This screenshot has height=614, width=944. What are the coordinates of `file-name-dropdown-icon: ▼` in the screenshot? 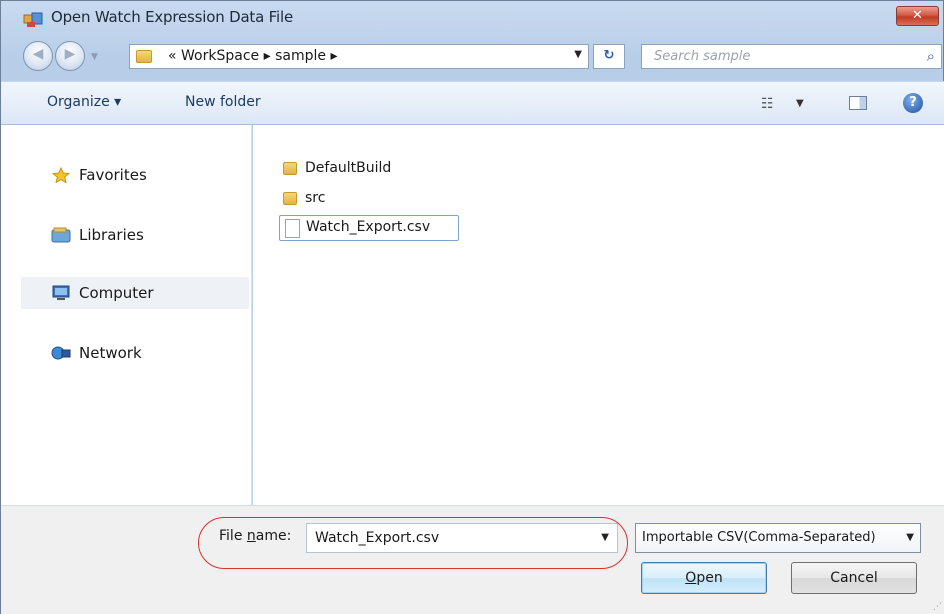 It's located at (605, 537).